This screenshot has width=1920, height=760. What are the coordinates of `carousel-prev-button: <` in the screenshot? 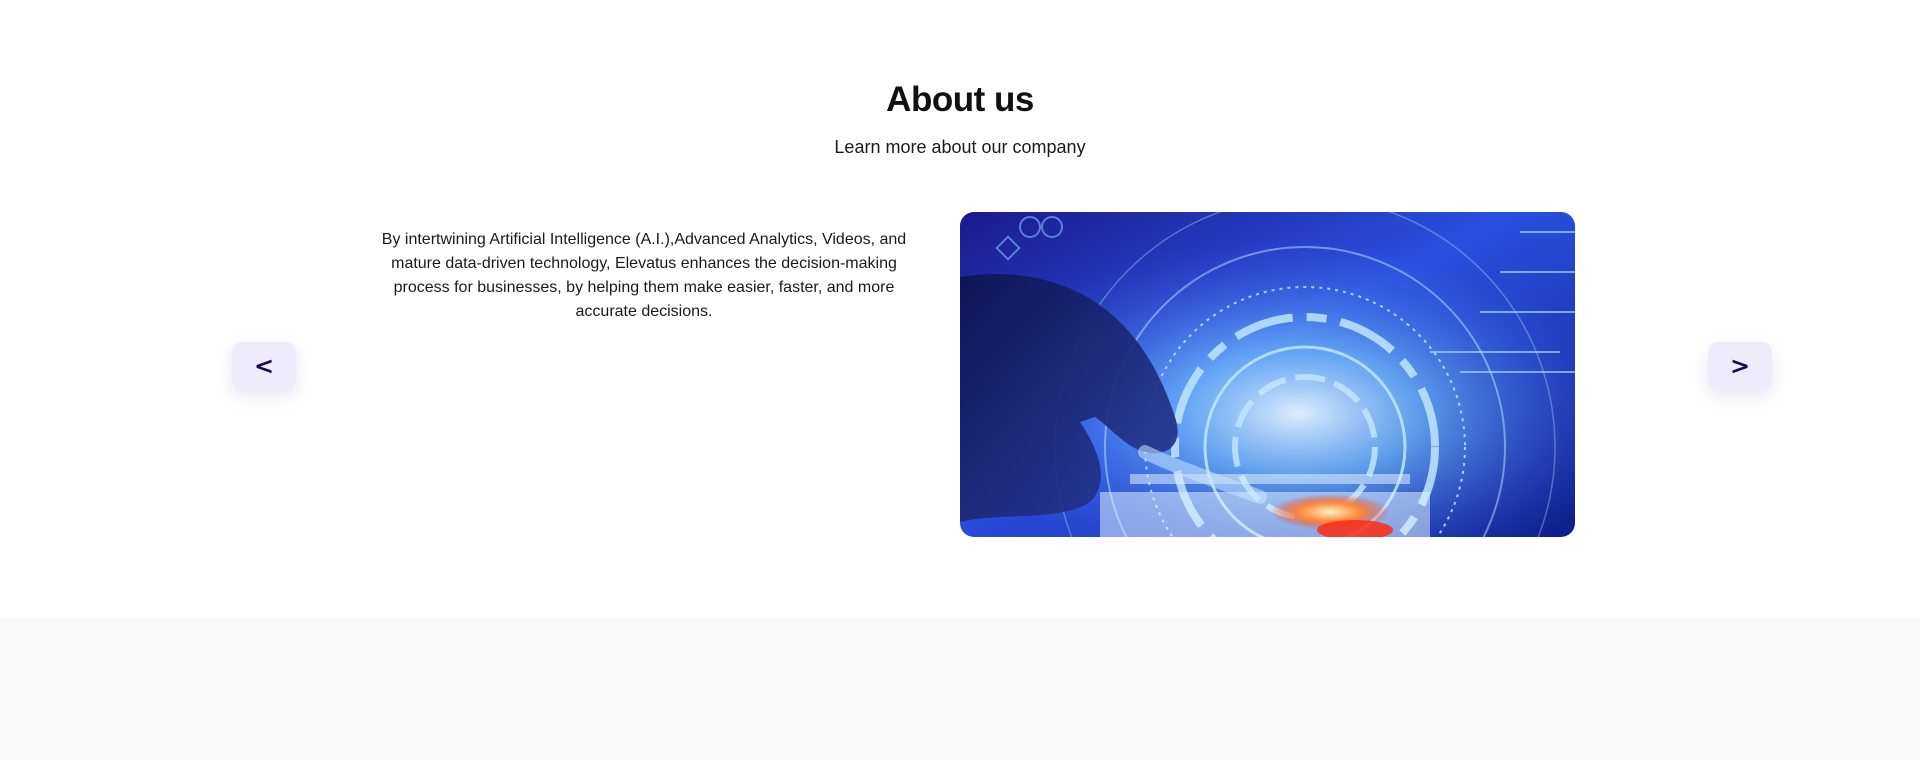 It's located at (264, 366).